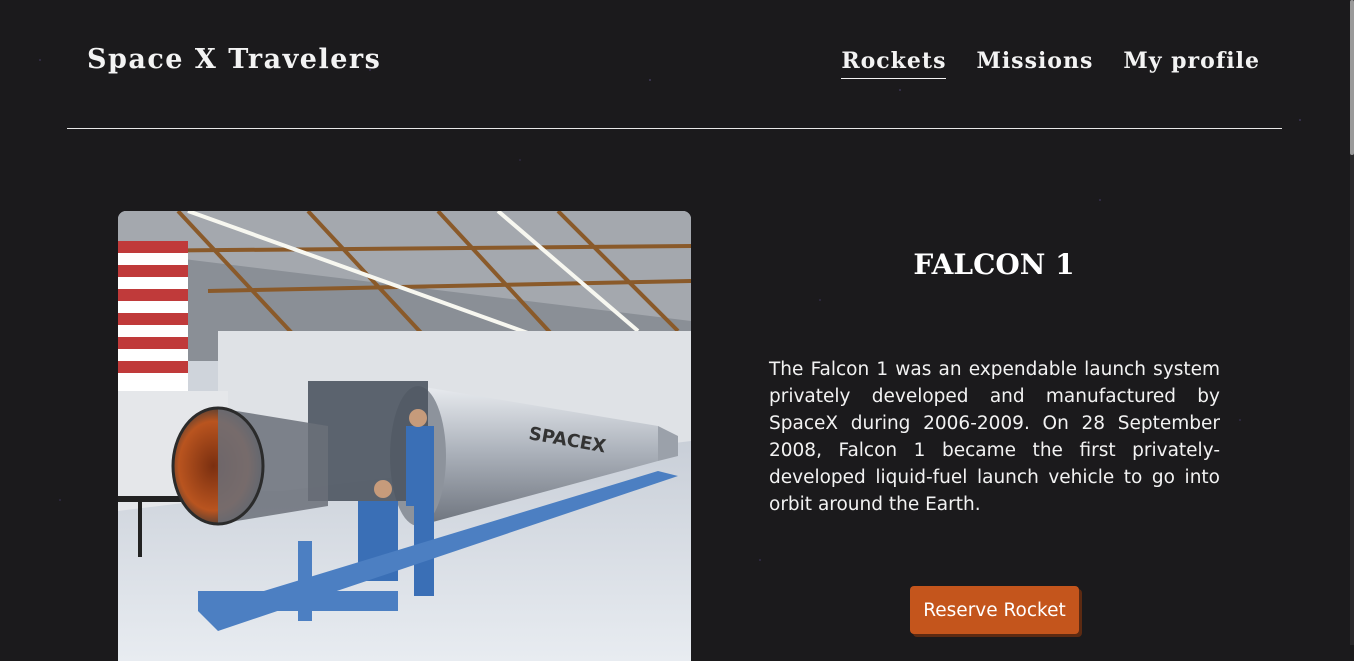  Describe the element at coordinates (1352, 322) in the screenshot. I see `page-scrollbar` at that location.